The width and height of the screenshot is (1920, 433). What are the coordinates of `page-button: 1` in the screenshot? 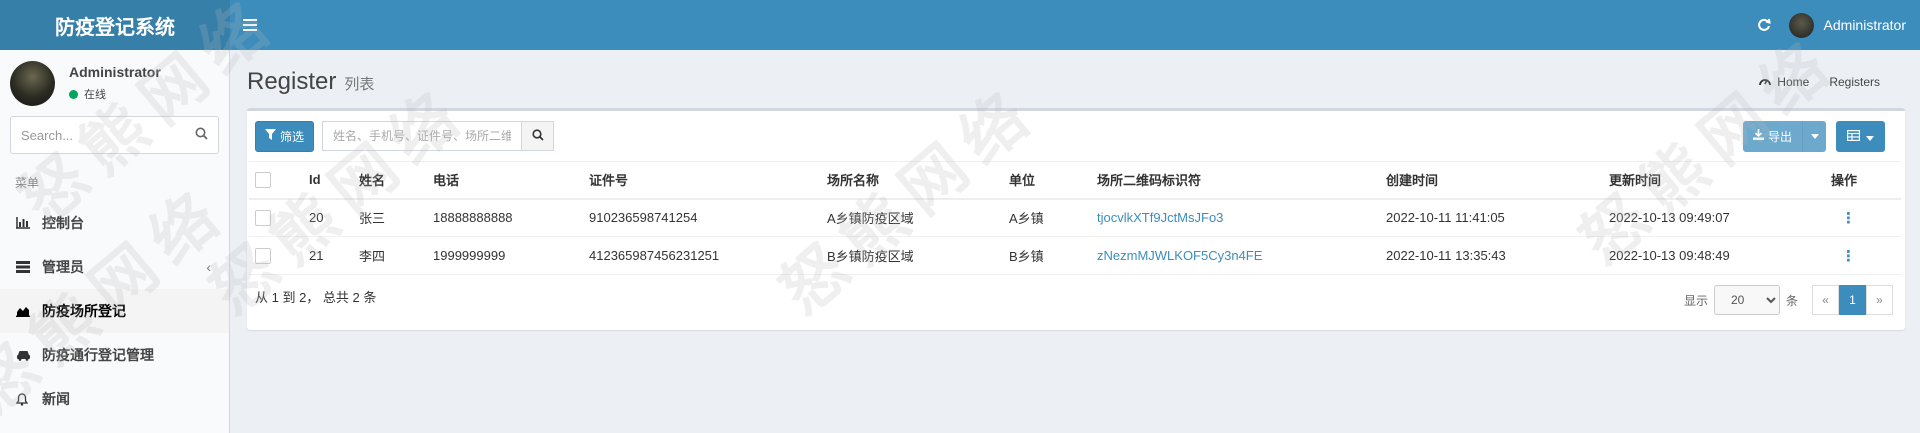 It's located at (1852, 300).